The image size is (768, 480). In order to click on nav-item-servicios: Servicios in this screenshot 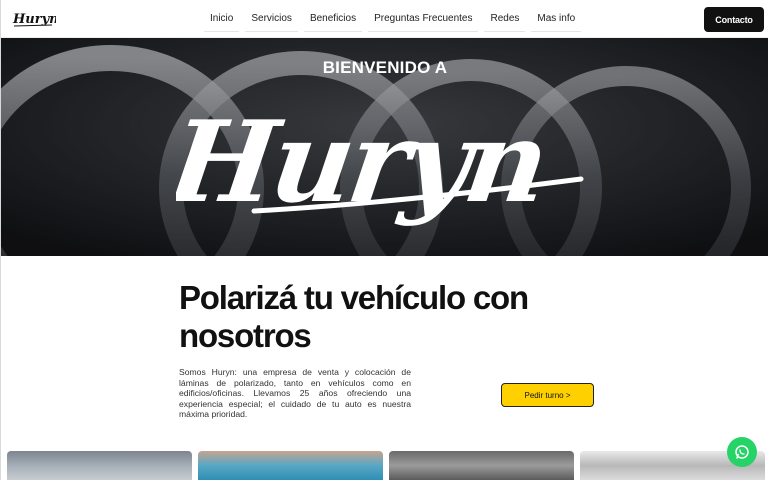, I will do `click(271, 19)`.